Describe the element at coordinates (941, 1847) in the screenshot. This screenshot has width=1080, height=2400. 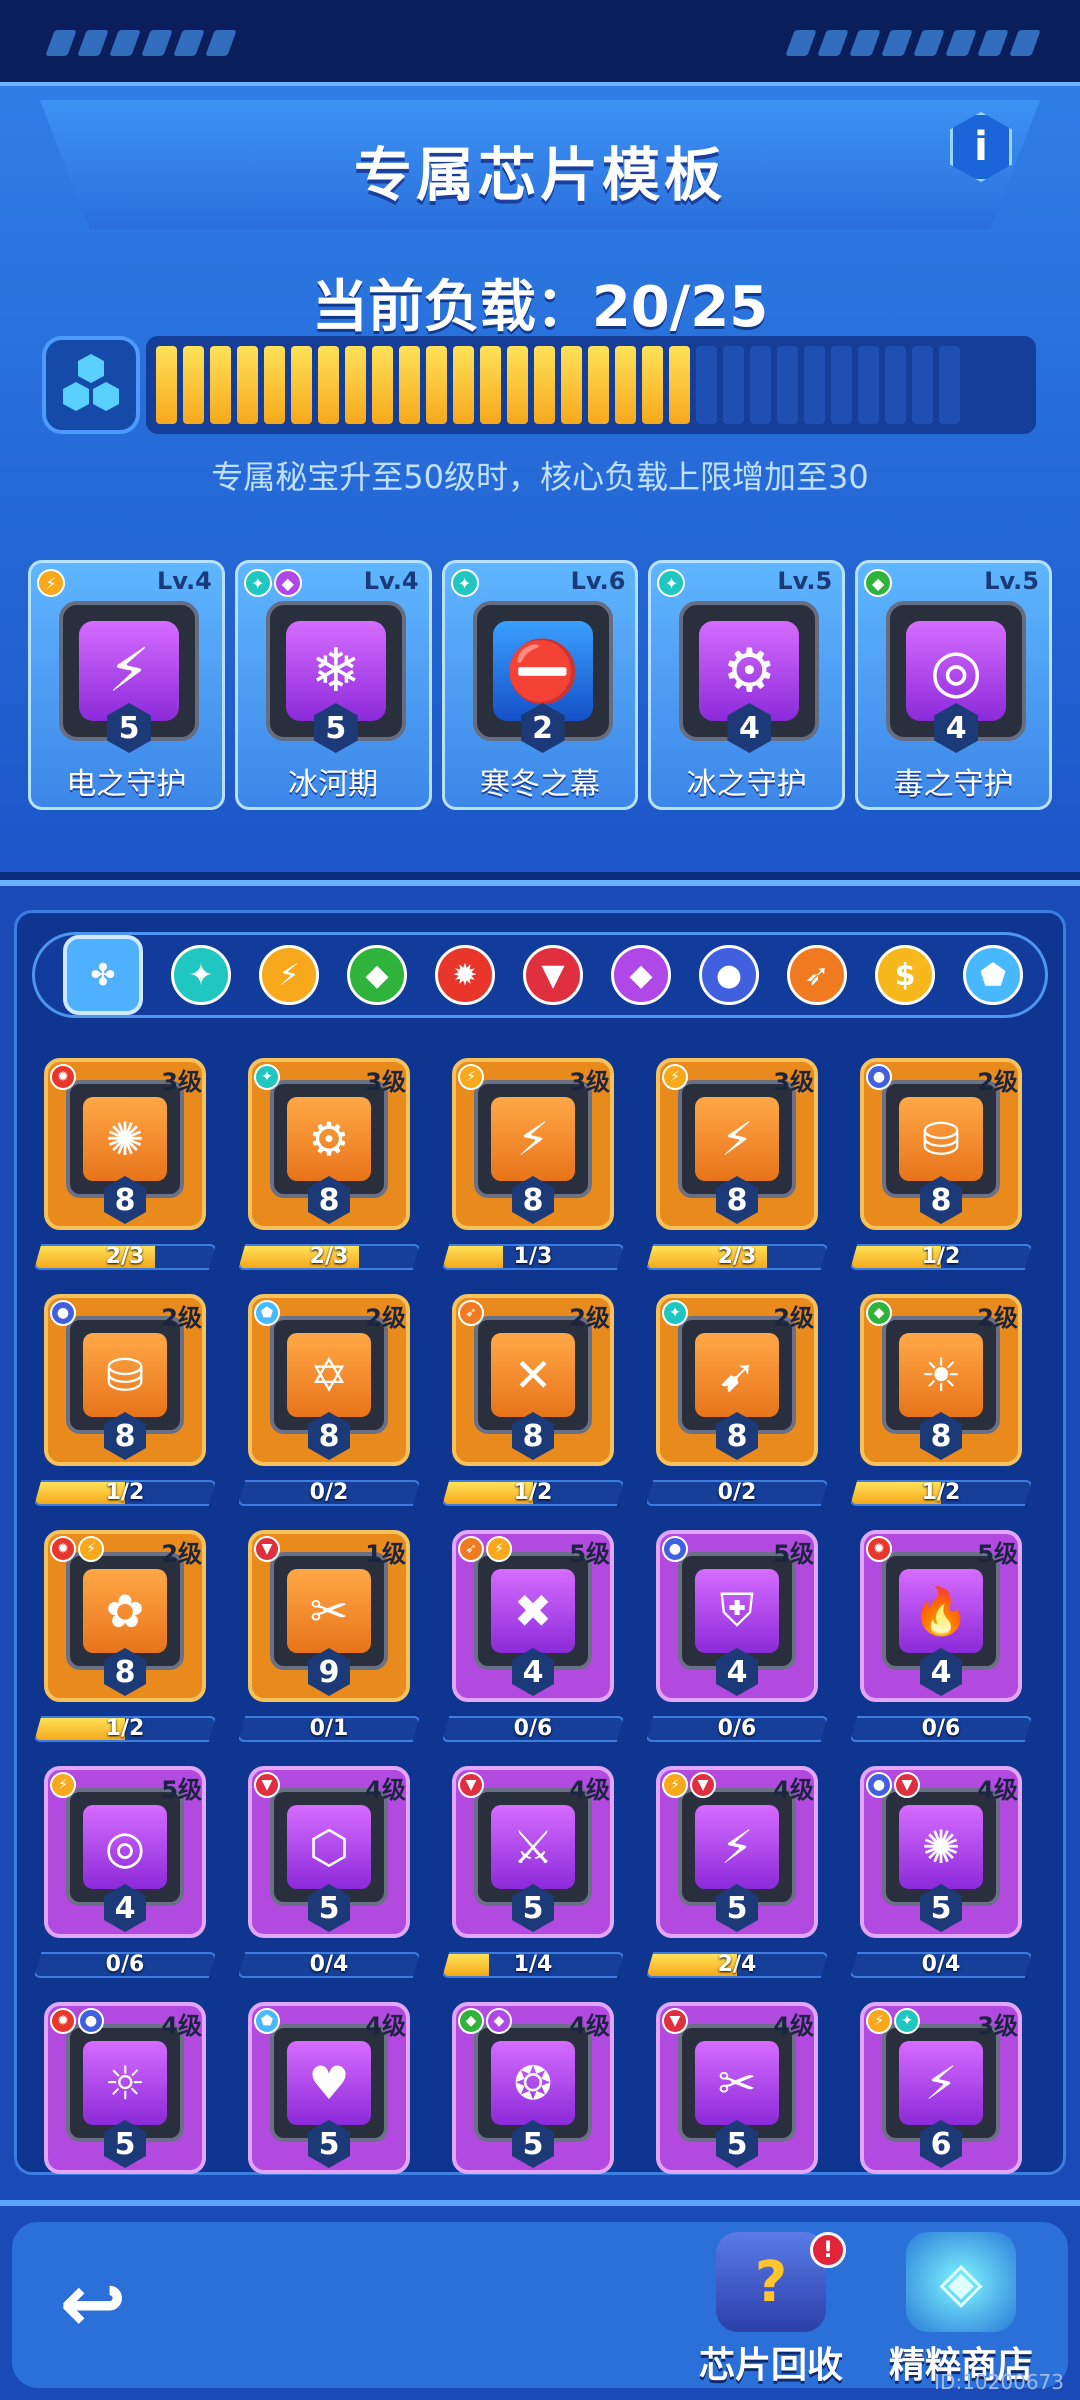
I see `chip-symbol-icon: ✺` at that location.